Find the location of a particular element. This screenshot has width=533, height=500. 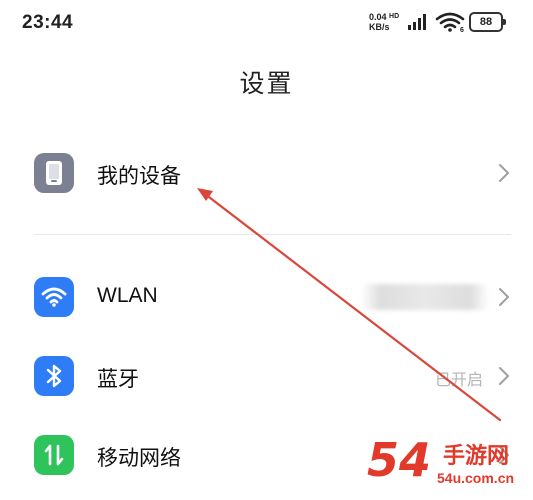

signal-strength-icon is located at coordinates (417, 22).